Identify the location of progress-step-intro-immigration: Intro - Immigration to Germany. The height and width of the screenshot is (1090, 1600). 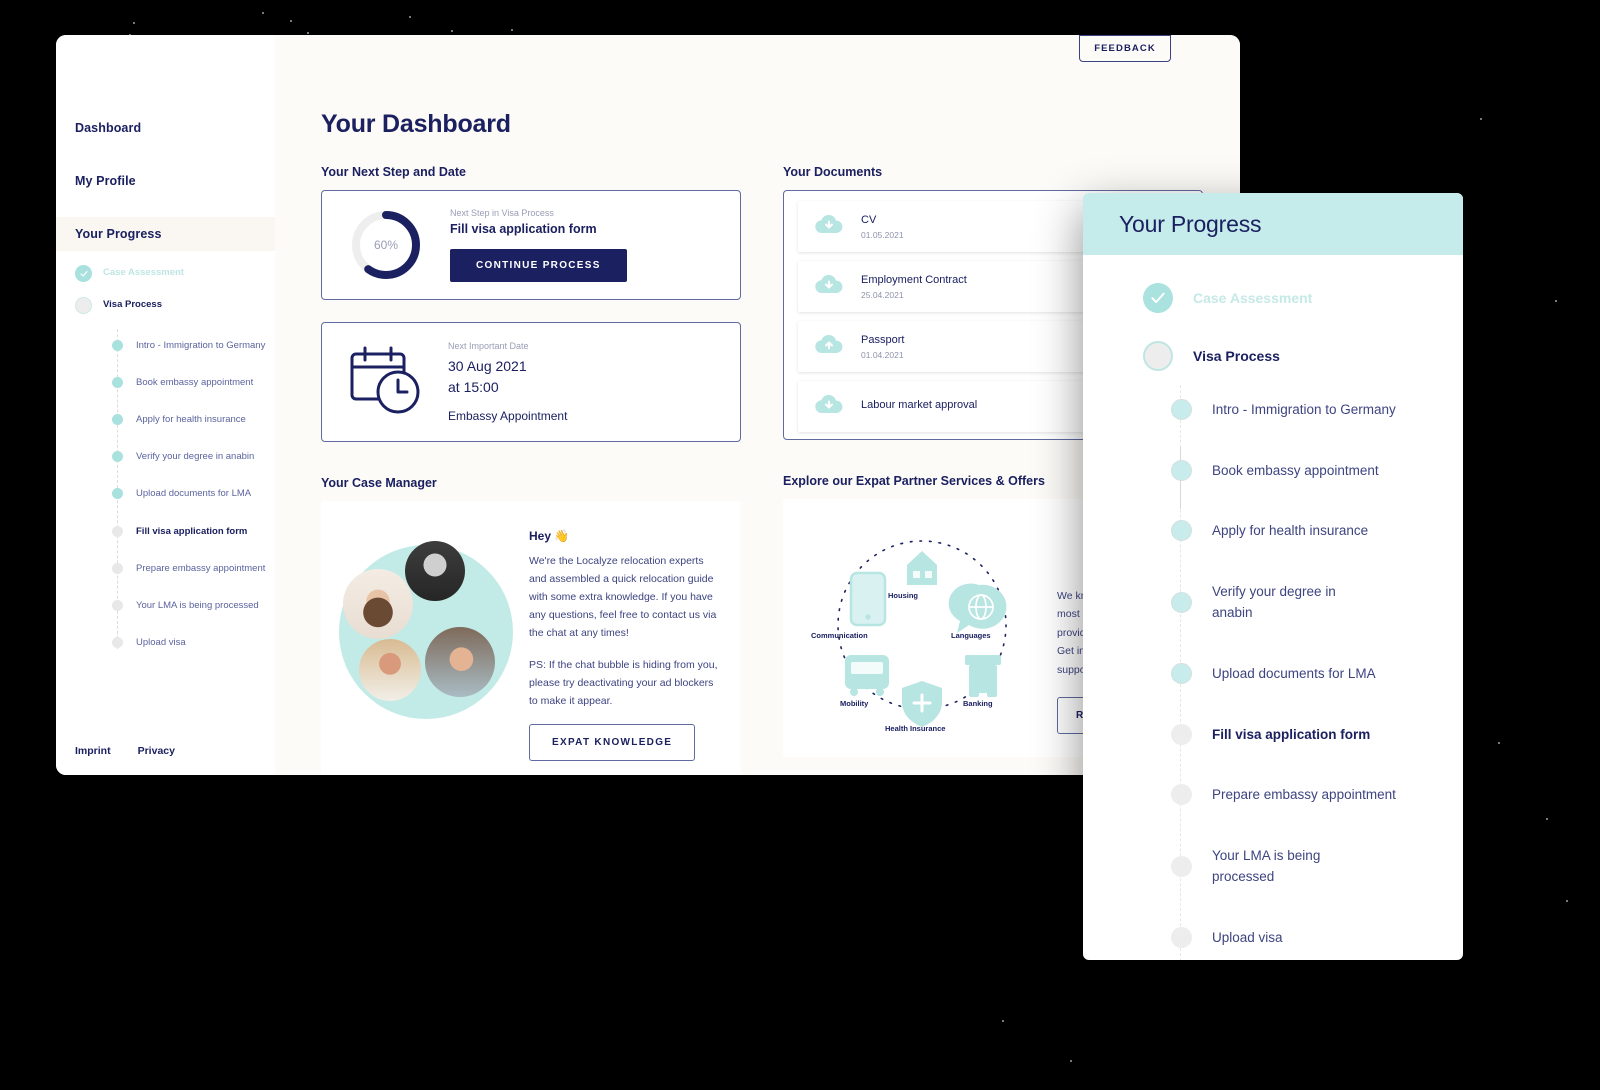
(1317, 410).